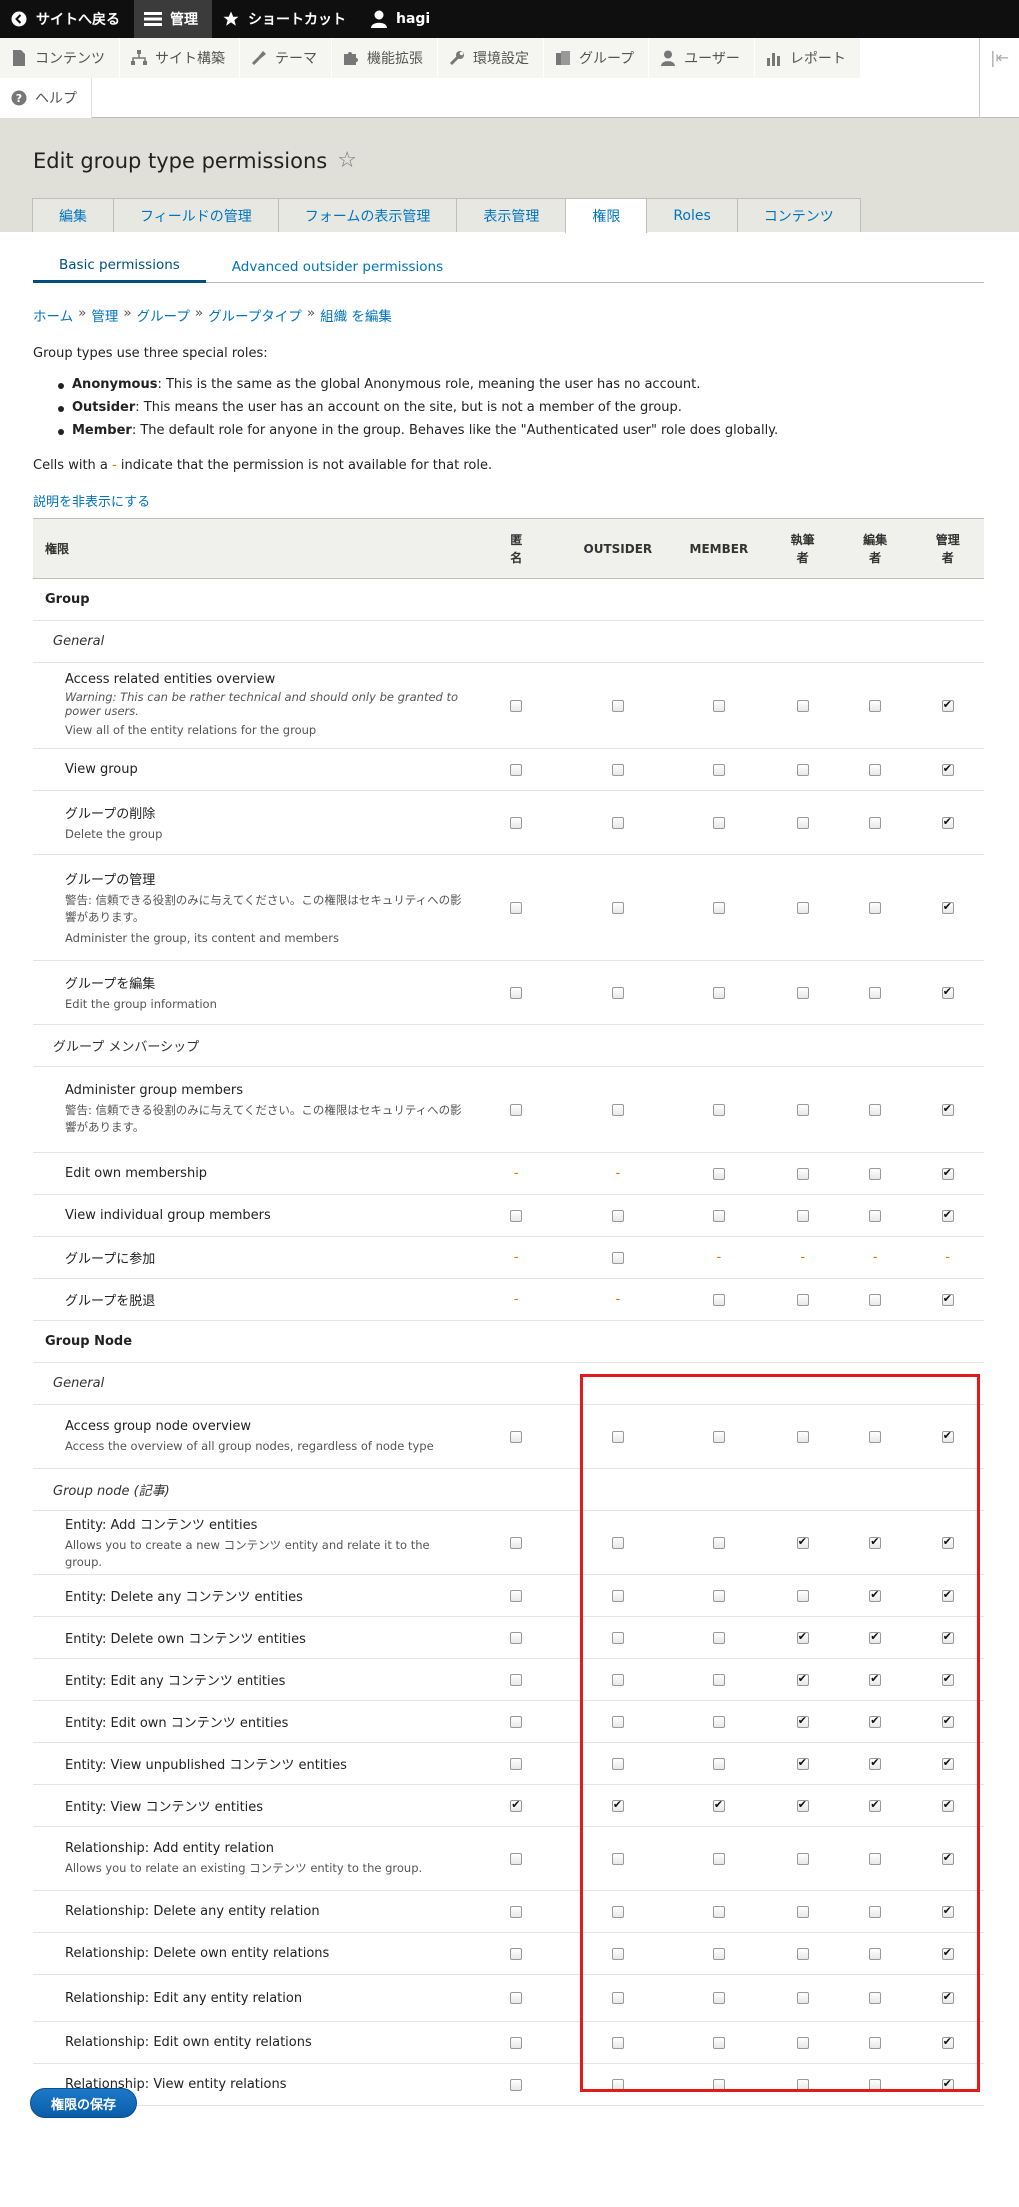 The height and width of the screenshot is (2207, 1019). What do you see at coordinates (286, 19) in the screenshot?
I see `shortcuts-button: ショートカット` at bounding box center [286, 19].